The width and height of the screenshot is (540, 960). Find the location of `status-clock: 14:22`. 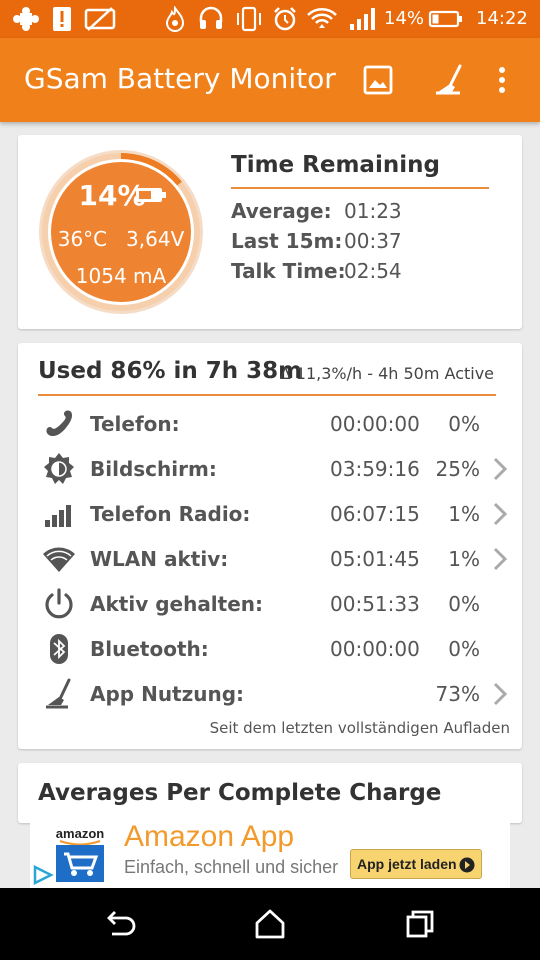

status-clock: 14:22 is located at coordinates (502, 18).